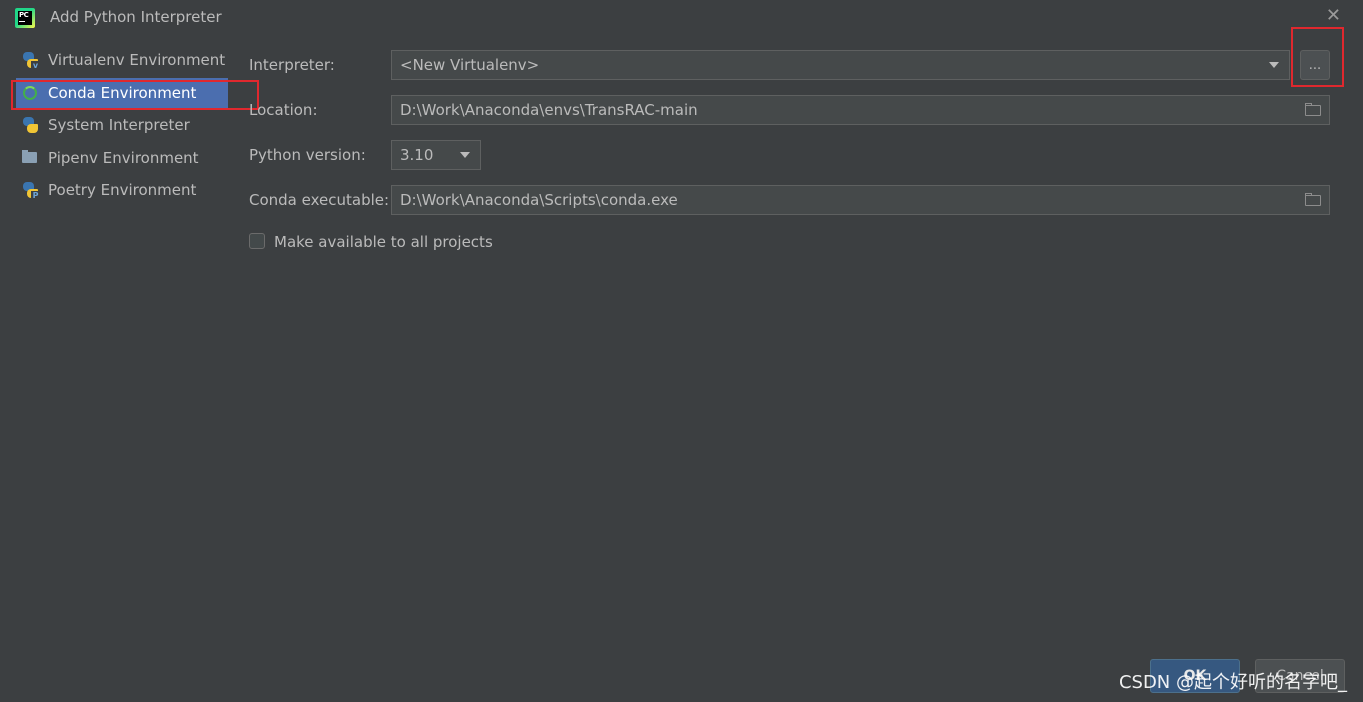  I want to click on conda-executable-input: D:\Work\Anaconda\Scripts\conda.exe, so click(860, 200).